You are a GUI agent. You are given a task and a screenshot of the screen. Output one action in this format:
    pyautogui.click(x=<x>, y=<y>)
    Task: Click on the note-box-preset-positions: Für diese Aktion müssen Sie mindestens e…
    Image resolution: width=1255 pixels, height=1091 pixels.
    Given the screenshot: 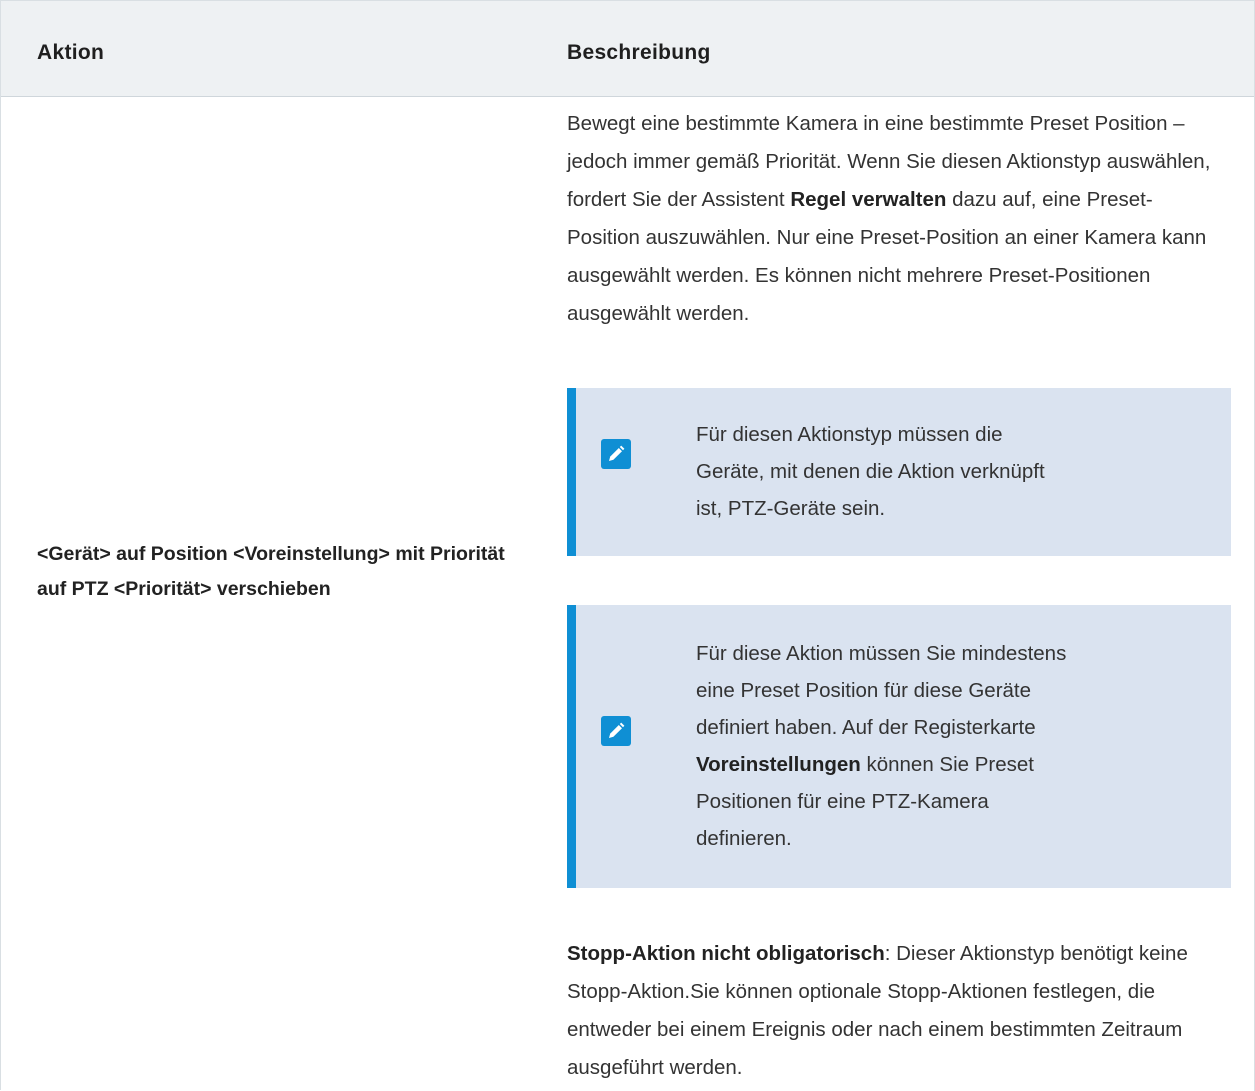 What is the action you would take?
    pyautogui.click(x=899, y=746)
    